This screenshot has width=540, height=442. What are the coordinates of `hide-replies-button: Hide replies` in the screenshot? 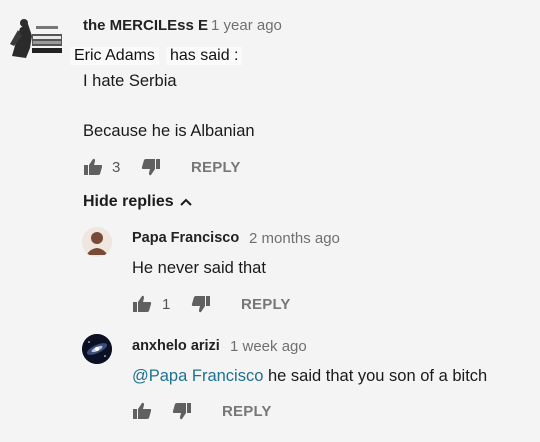 It's located at (137, 202).